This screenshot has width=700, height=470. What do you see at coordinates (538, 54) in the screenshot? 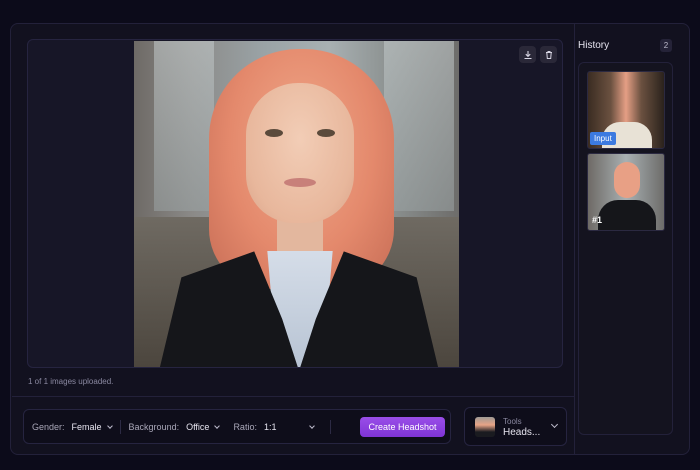
I see `viewer-actions` at bounding box center [538, 54].